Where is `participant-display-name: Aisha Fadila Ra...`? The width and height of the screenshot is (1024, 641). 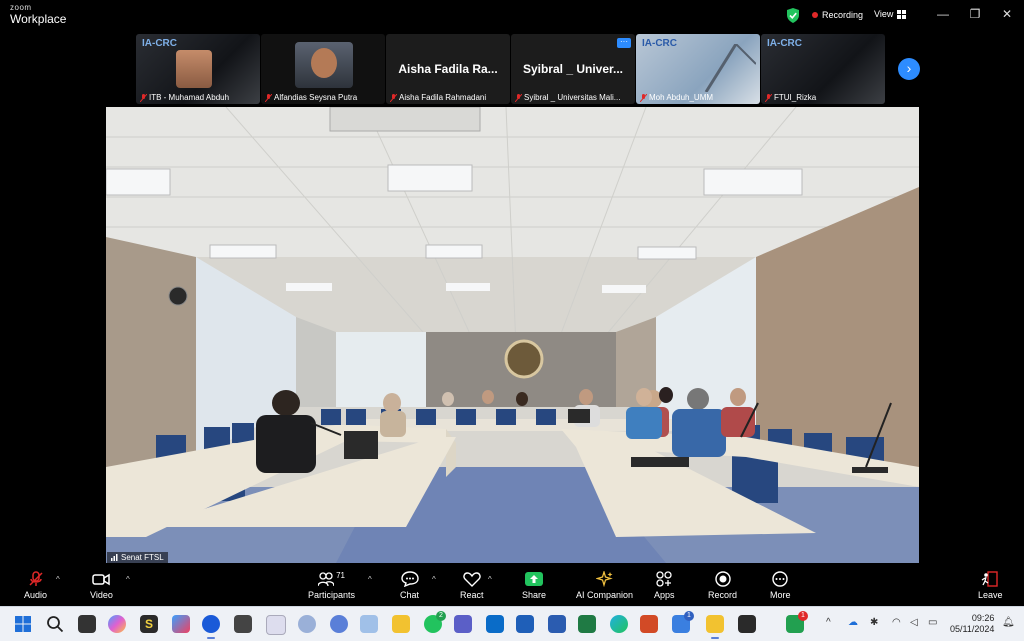
participant-display-name: Aisha Fadila Ra... is located at coordinates (448, 69).